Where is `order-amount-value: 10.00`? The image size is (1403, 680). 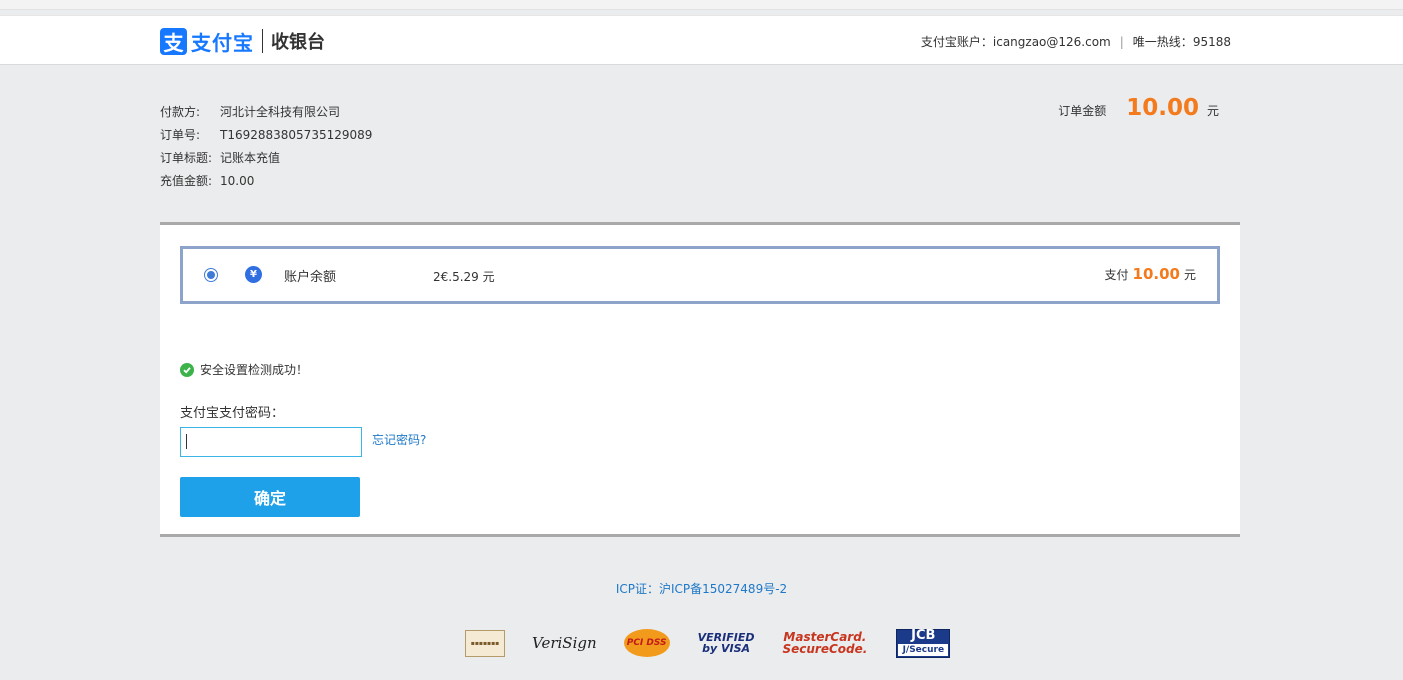
order-amount-value: 10.00 is located at coordinates (1162, 108).